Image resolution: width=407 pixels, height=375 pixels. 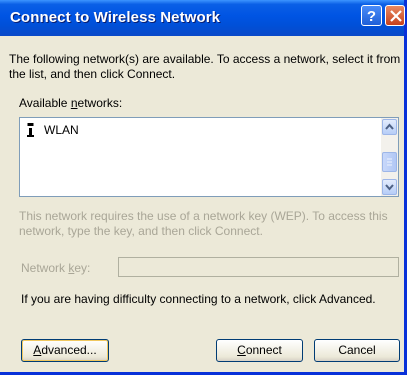 I want to click on list-item: WLAN, so click(x=52, y=130).